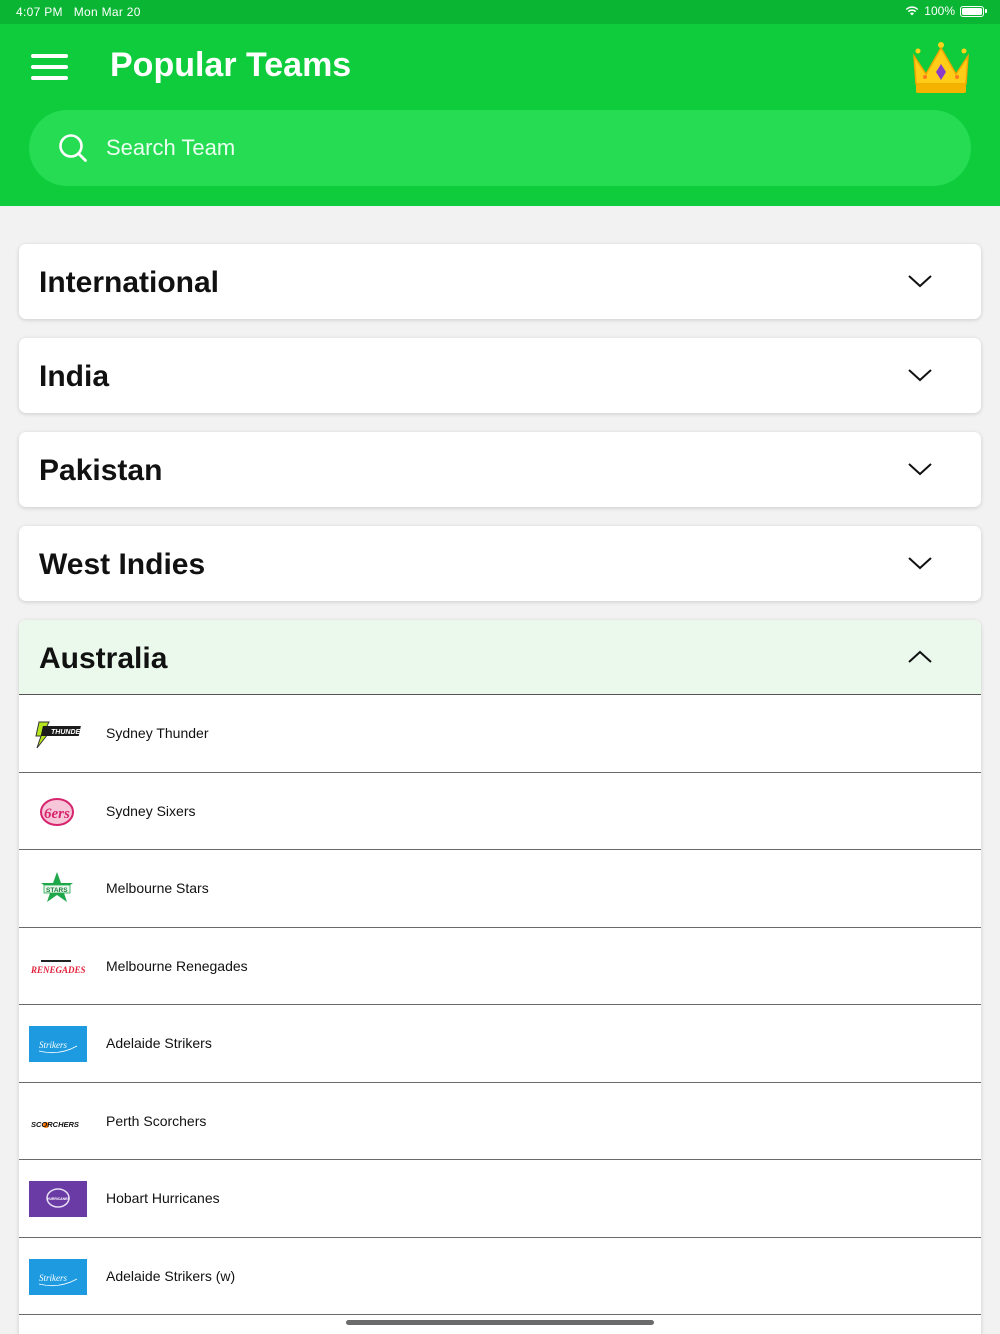  Describe the element at coordinates (500, 375) in the screenshot. I see `section-india: India` at that location.